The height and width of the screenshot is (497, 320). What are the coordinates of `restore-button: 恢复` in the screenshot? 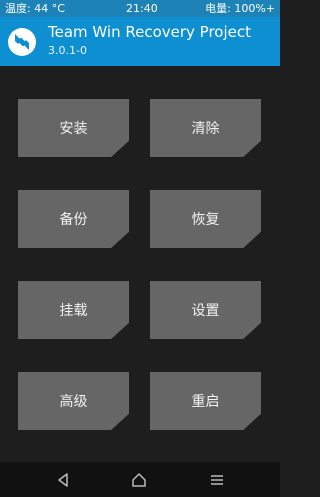 It's located at (205, 219).